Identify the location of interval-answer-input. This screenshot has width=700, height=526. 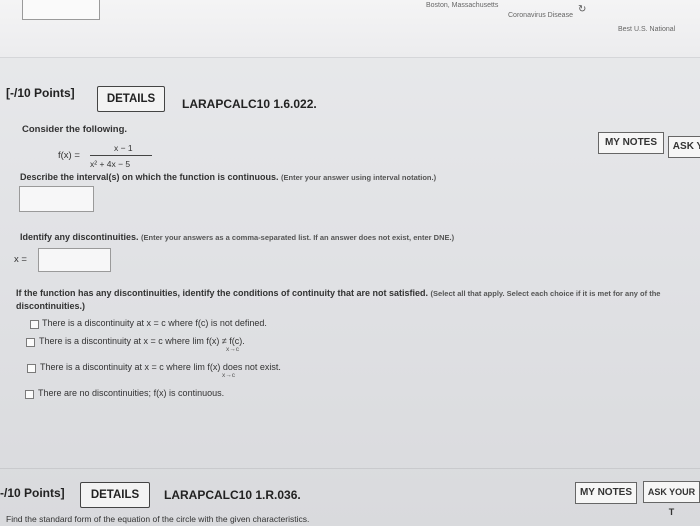
(56, 199).